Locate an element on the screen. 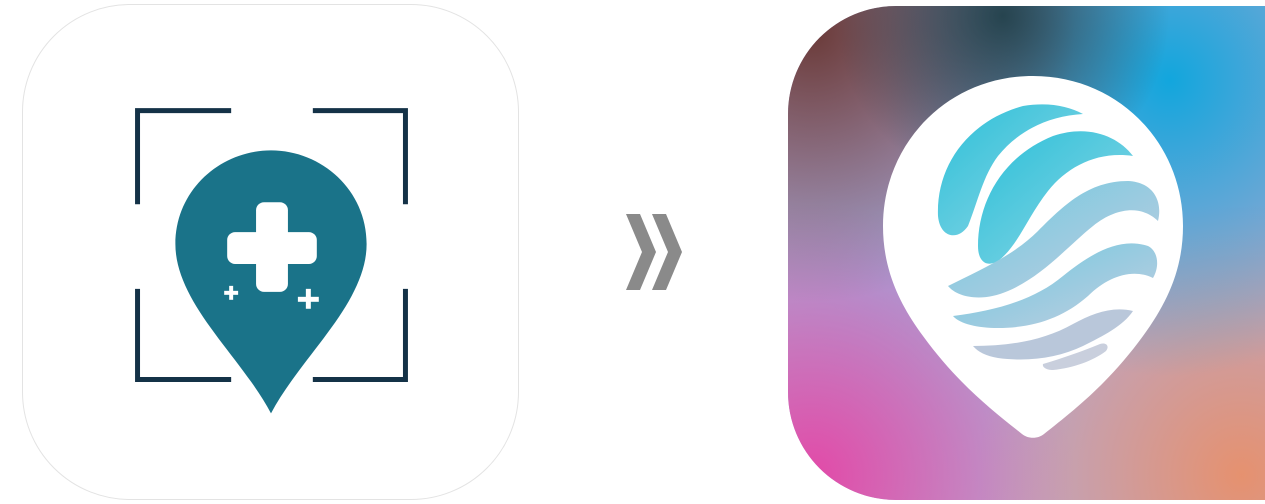 The width and height of the screenshot is (1265, 504). medical-pin-icon is located at coordinates (271, 261).